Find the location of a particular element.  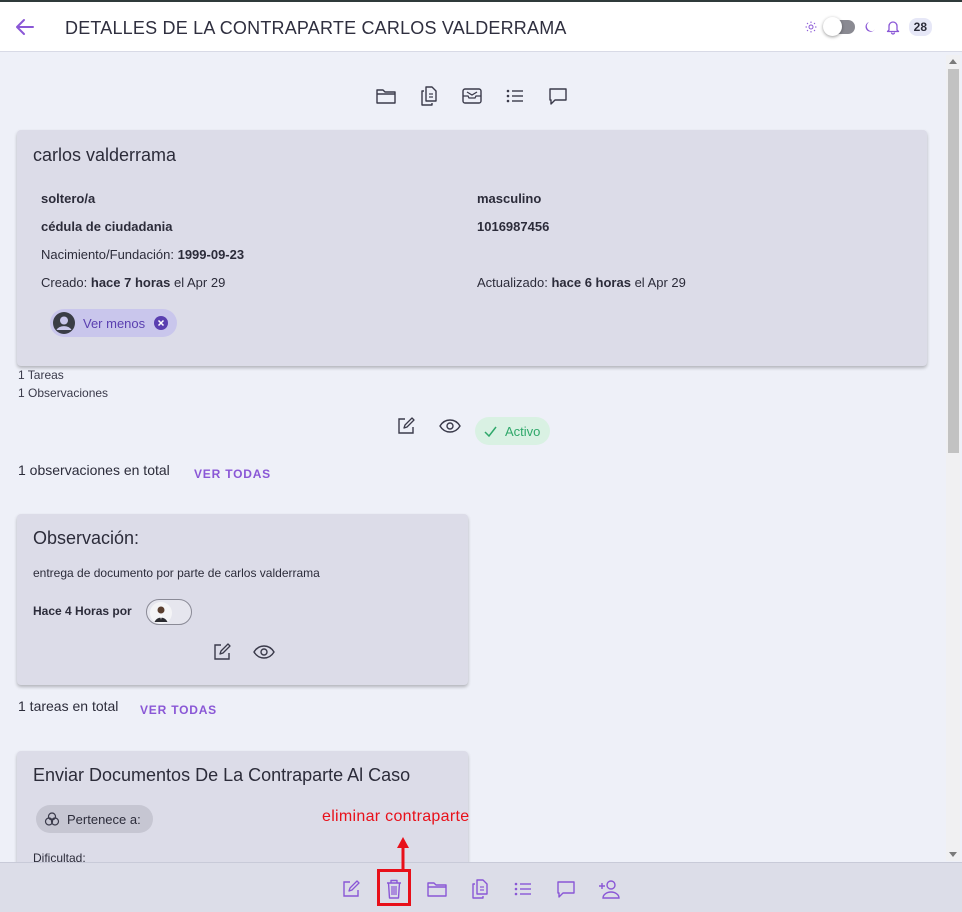

moon-icon is located at coordinates (870, 27).